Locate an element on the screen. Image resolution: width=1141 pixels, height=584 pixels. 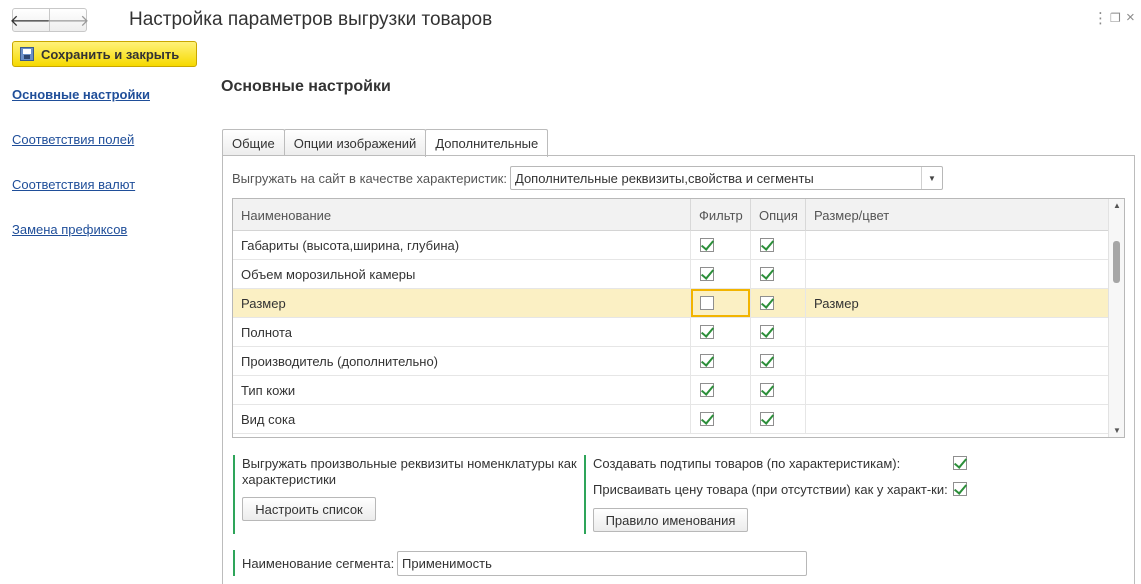
save-and-close-button: Сохранить и закрыть is located at coordinates (104, 54).